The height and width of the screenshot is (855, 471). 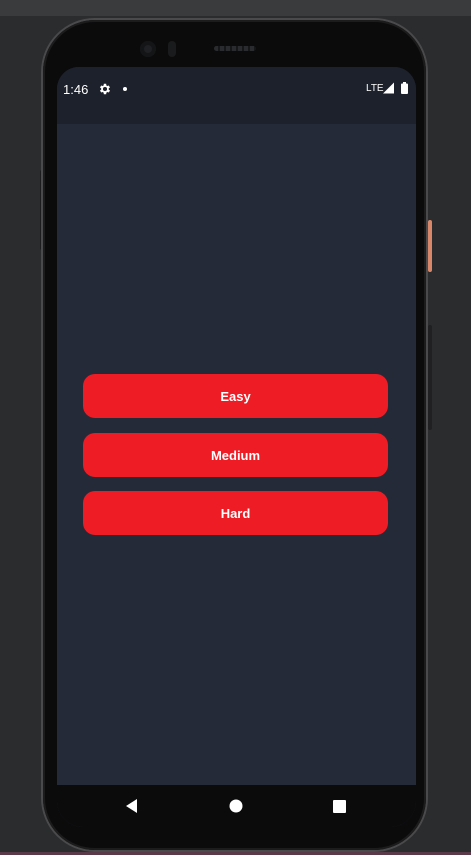 I want to click on proximity-sensor, so click(x=172, y=49).